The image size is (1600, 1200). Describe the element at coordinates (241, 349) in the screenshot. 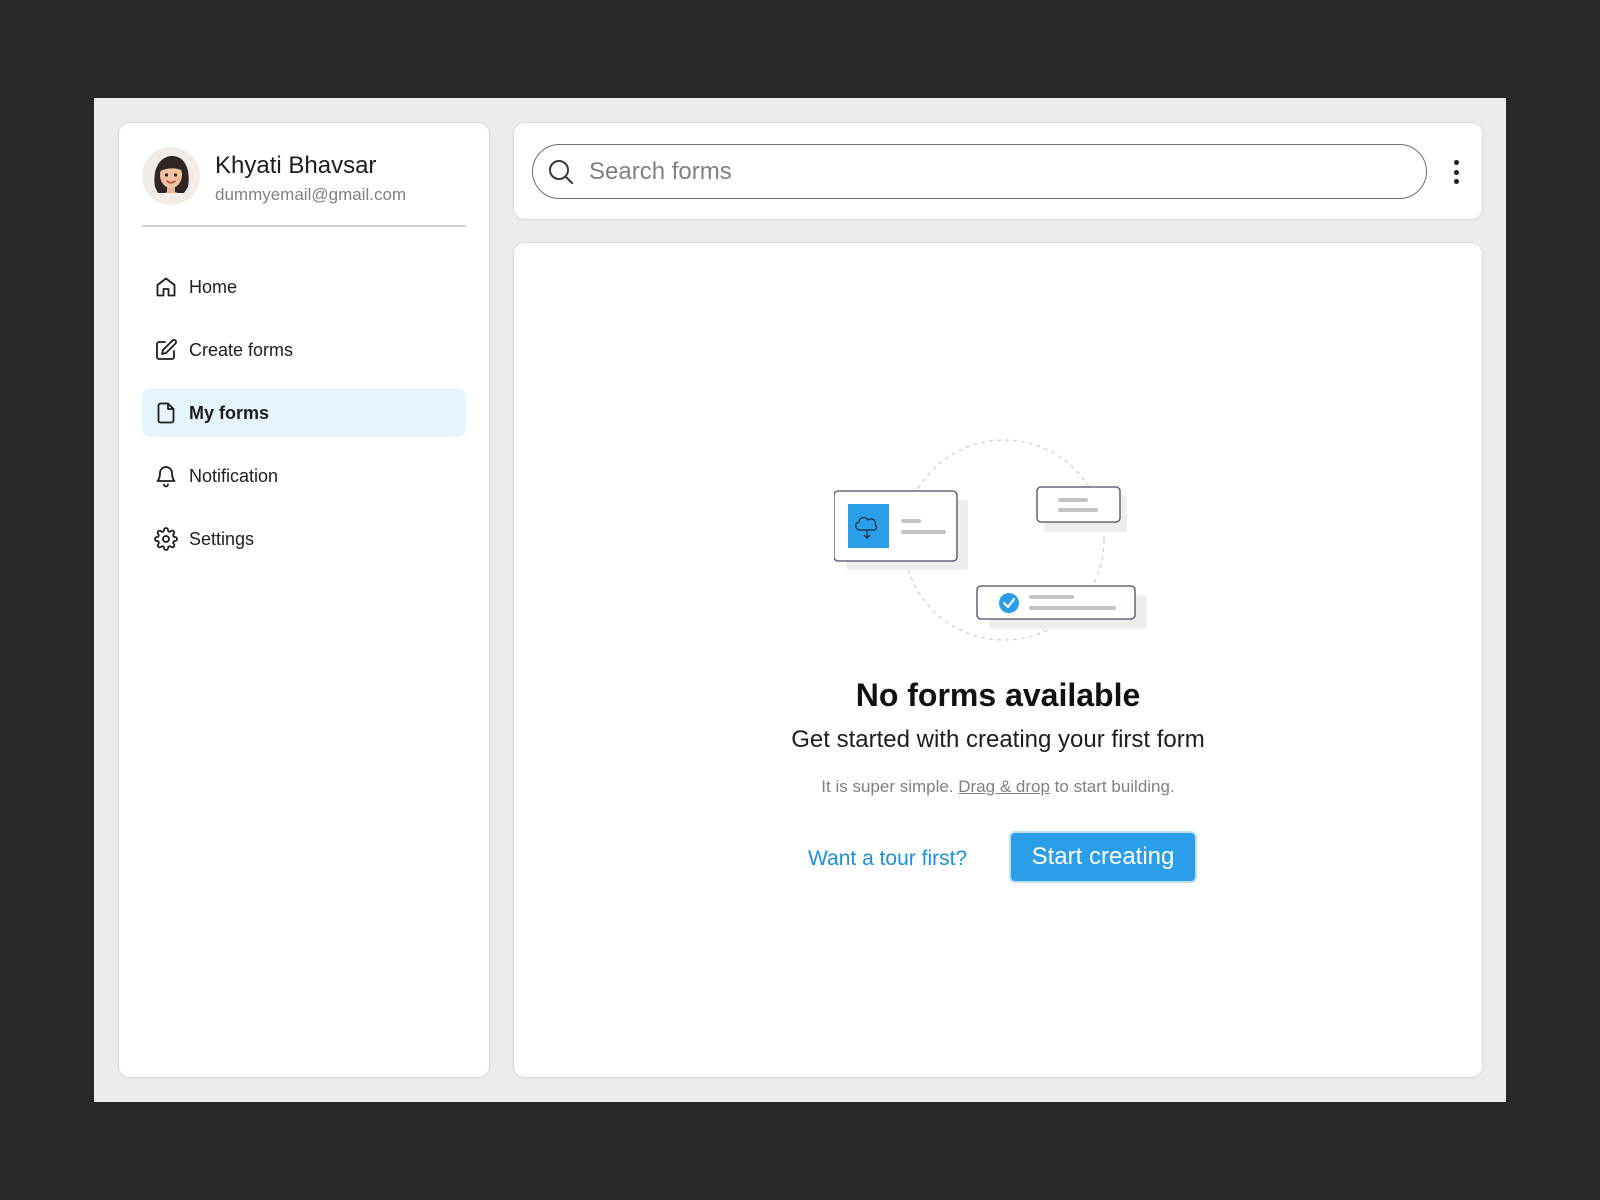

I see `sidebar-item-label: Create forms` at that location.